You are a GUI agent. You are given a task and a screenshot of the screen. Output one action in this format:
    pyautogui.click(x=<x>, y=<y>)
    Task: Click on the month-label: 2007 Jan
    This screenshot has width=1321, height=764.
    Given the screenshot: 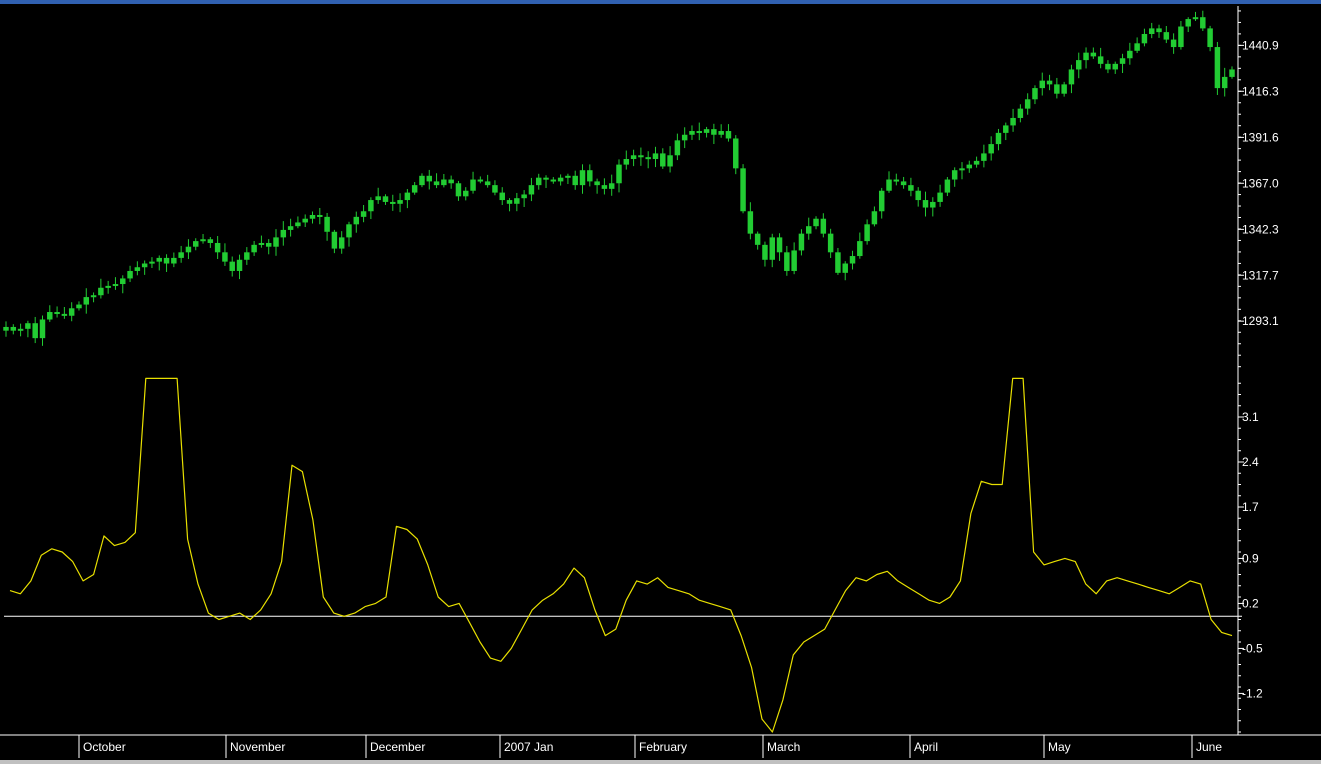 What is the action you would take?
    pyautogui.click(x=528, y=747)
    